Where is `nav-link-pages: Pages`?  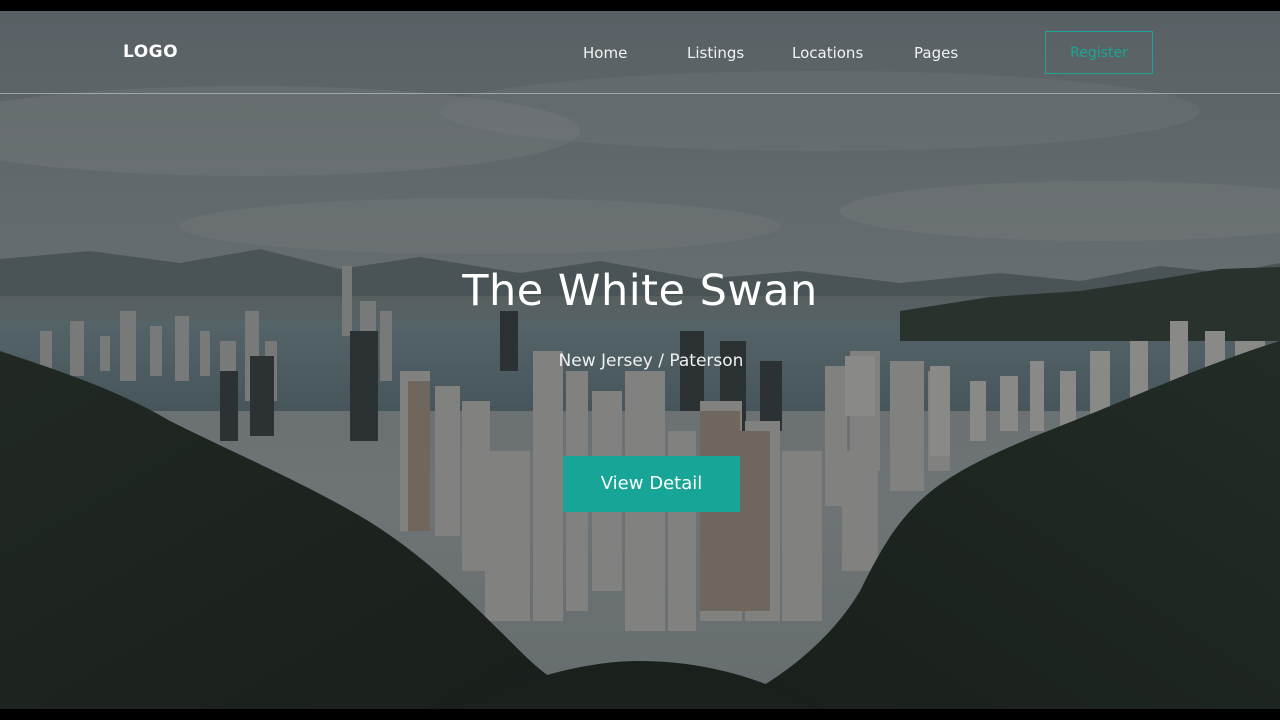
nav-link-pages: Pages is located at coordinates (936, 53).